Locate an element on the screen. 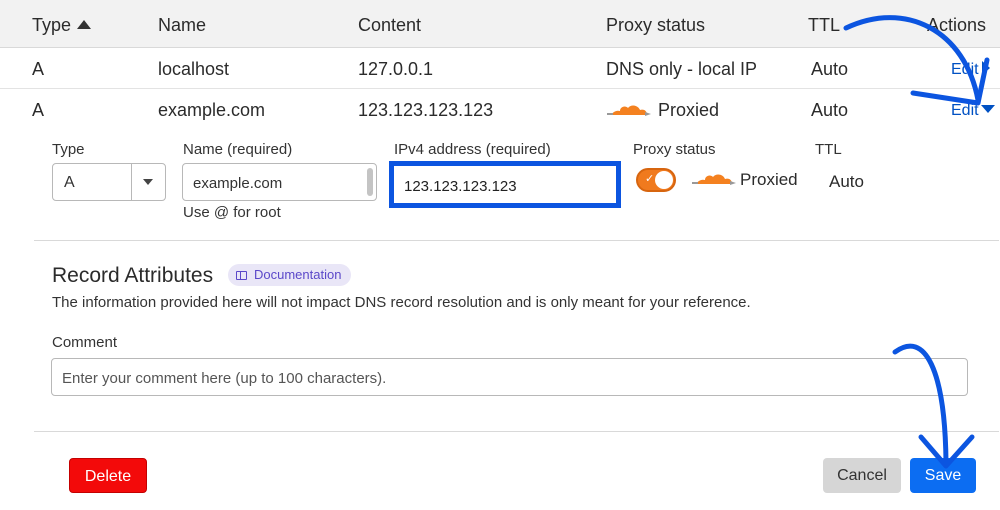 Image resolution: width=1000 pixels, height=510 pixels. triangle-right-icon is located at coordinates (985, 68).